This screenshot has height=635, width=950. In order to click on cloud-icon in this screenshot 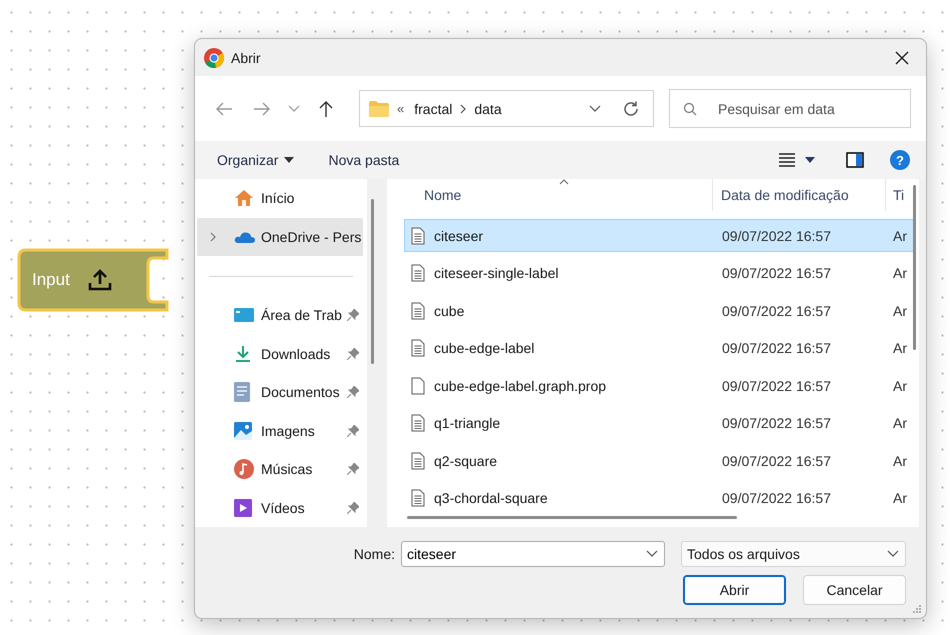, I will do `click(245, 237)`.